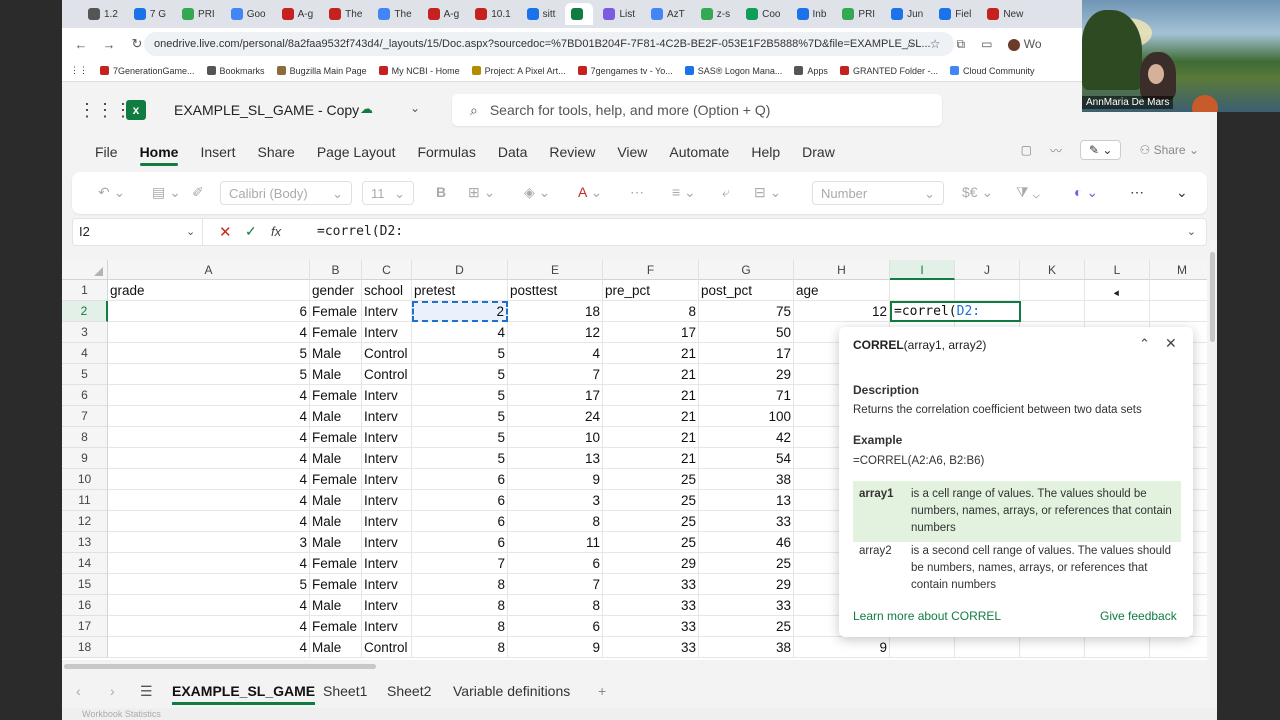  I want to click on browser-tab: The, so click(394, 14).